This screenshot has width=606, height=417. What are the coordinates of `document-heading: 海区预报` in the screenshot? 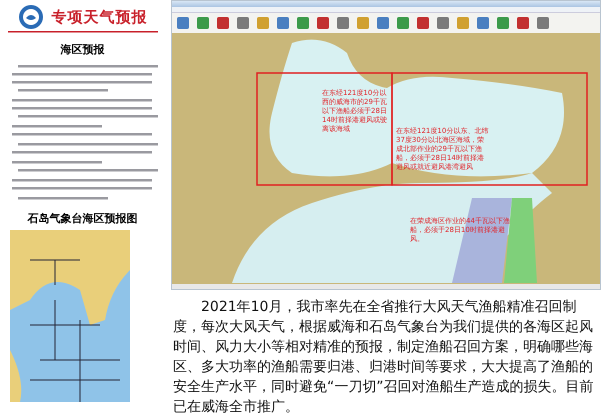 It's located at (82, 49).